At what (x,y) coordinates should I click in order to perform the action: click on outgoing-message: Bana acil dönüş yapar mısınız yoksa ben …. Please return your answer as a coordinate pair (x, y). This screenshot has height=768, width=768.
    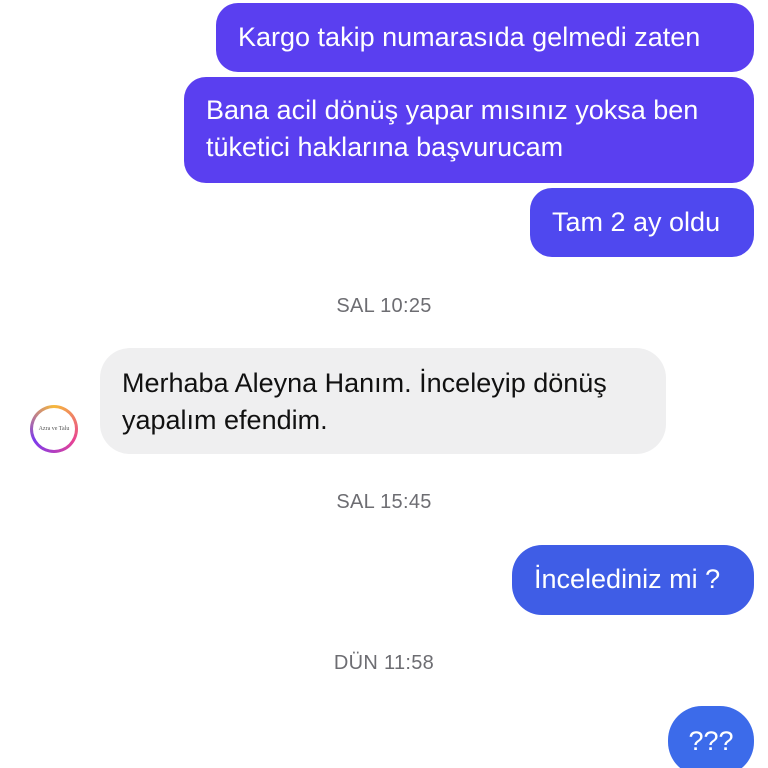
    Looking at the image, I should click on (469, 130).